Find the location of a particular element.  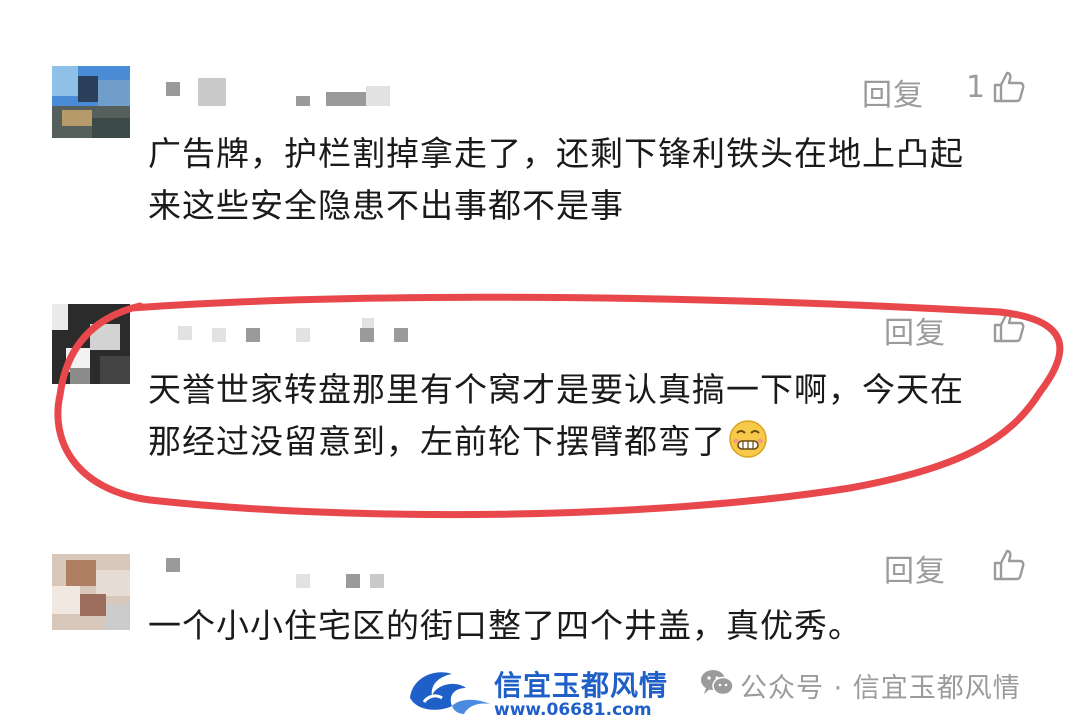

comment-text: 一个小小住宅区的街口整了四个井盖，真优秀。 is located at coordinates (505, 625).